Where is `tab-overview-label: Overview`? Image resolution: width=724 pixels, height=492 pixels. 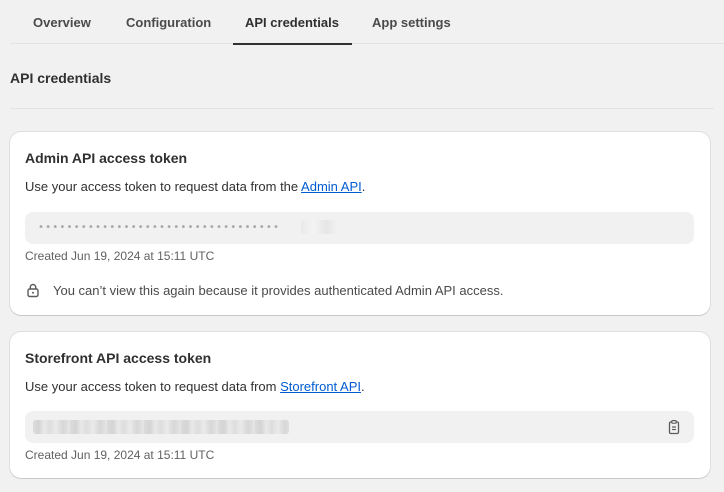
tab-overview-label: Overview is located at coordinates (62, 22).